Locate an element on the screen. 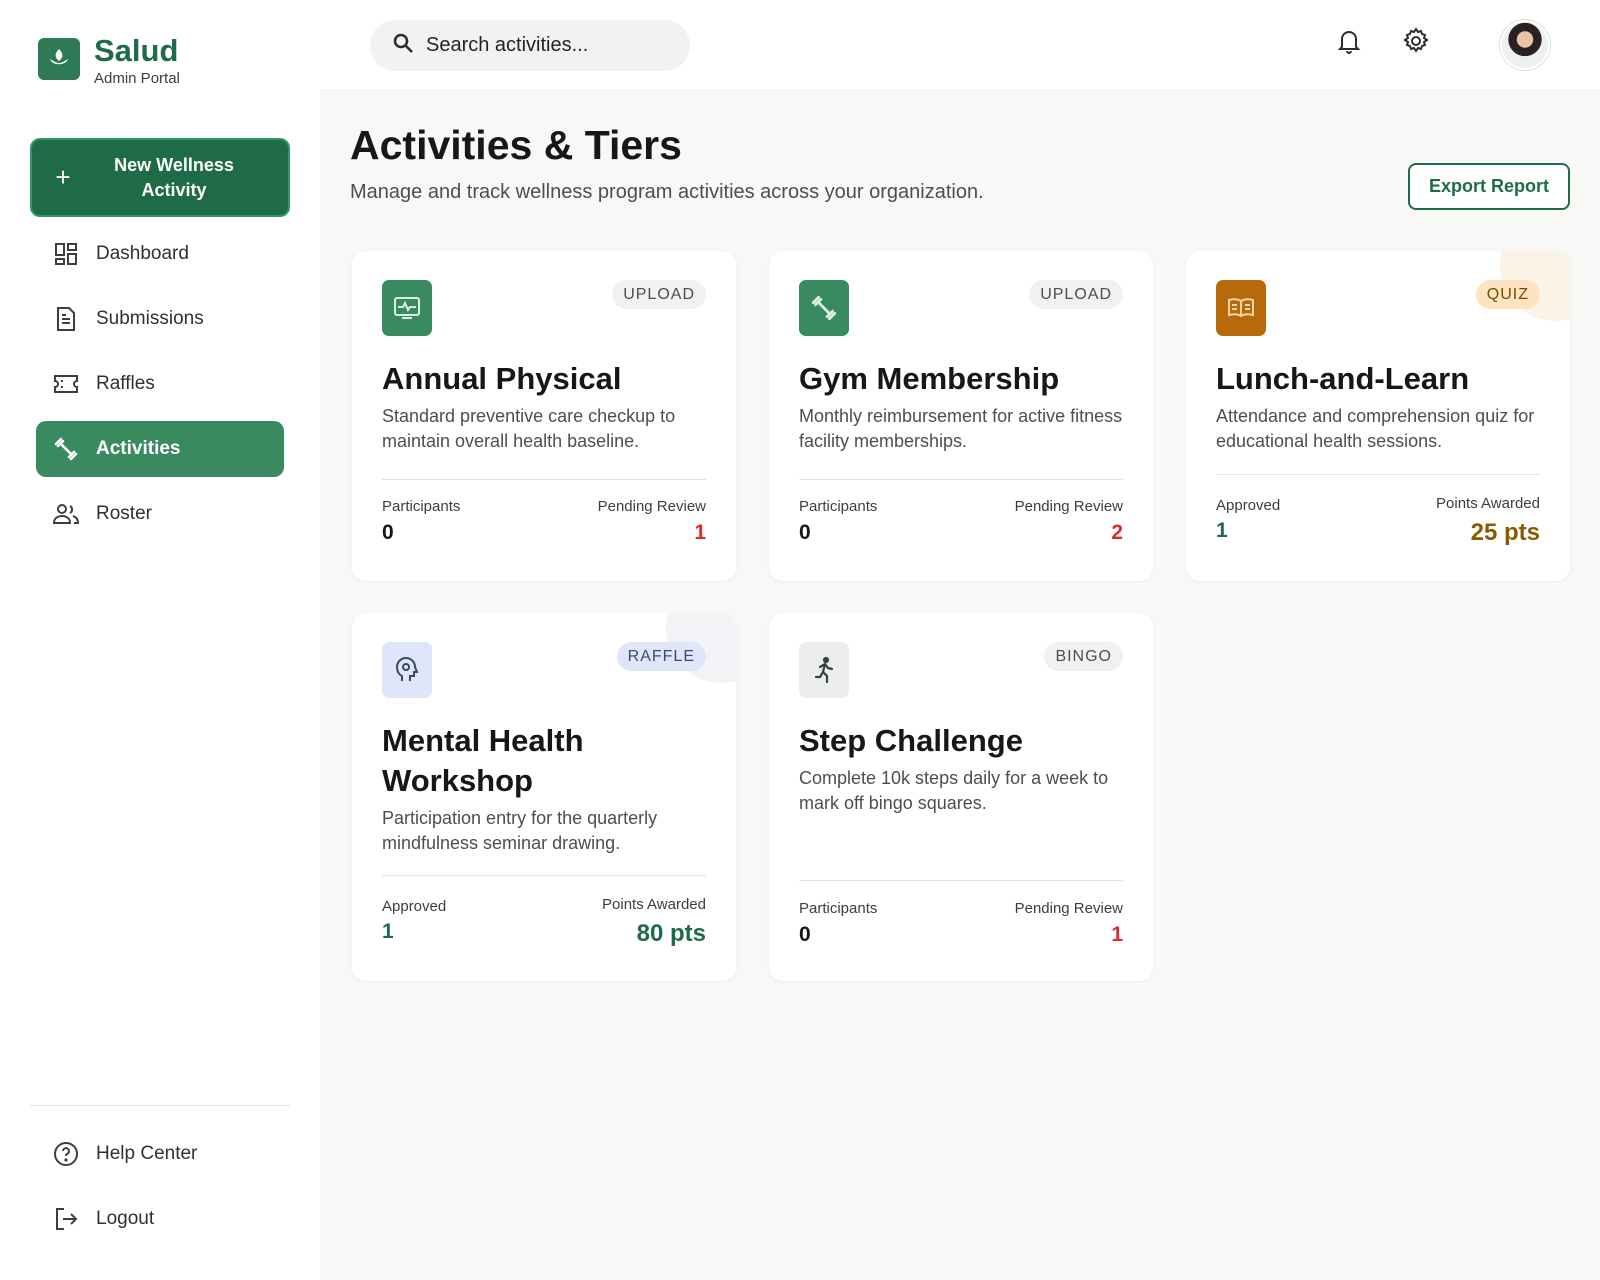 The height and width of the screenshot is (1280, 1600). settings-button is located at coordinates (1416, 43).